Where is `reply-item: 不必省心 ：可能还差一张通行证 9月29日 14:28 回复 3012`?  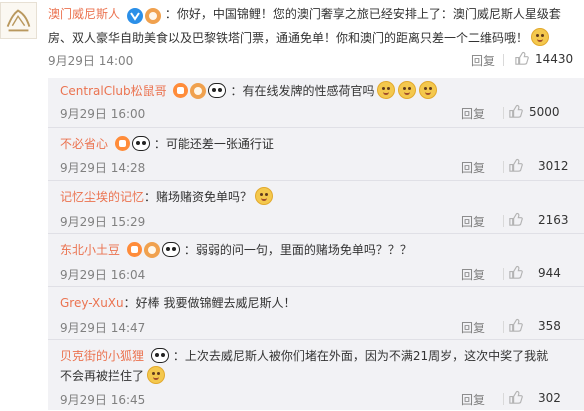
reply-item: 不必省心 ：可能还差一张通行证 9月29日 14:28 回复 3012 is located at coordinates (316, 154).